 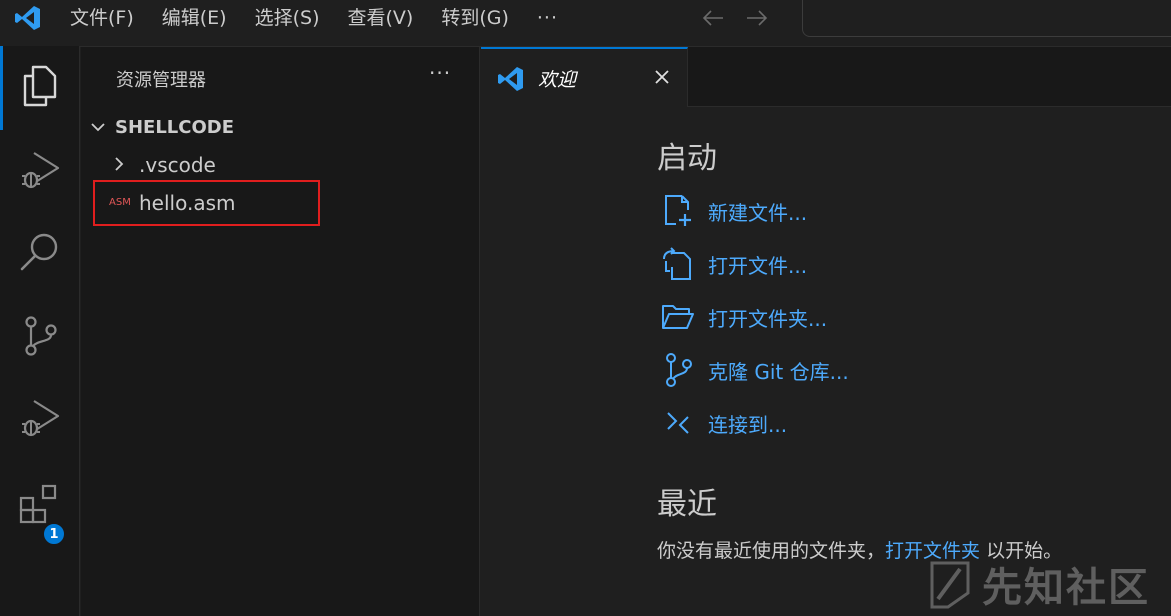 What do you see at coordinates (678, 211) in the screenshot?
I see `new-file-icon` at bounding box center [678, 211].